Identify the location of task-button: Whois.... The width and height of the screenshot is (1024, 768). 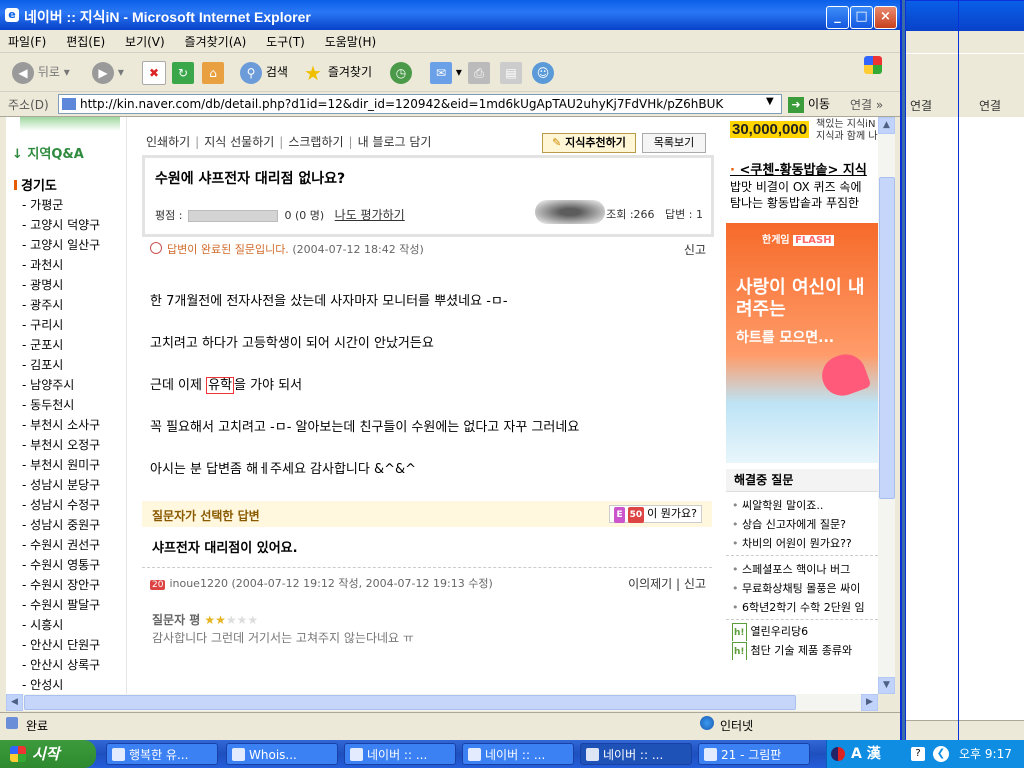
(282, 754).